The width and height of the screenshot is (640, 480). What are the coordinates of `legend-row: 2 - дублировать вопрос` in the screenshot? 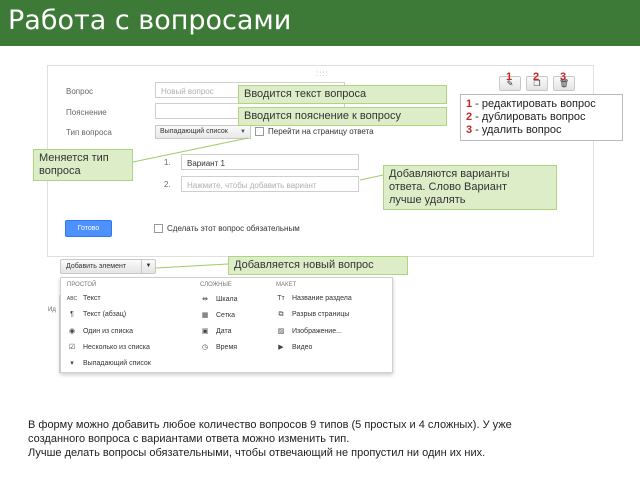 It's located at (541, 117).